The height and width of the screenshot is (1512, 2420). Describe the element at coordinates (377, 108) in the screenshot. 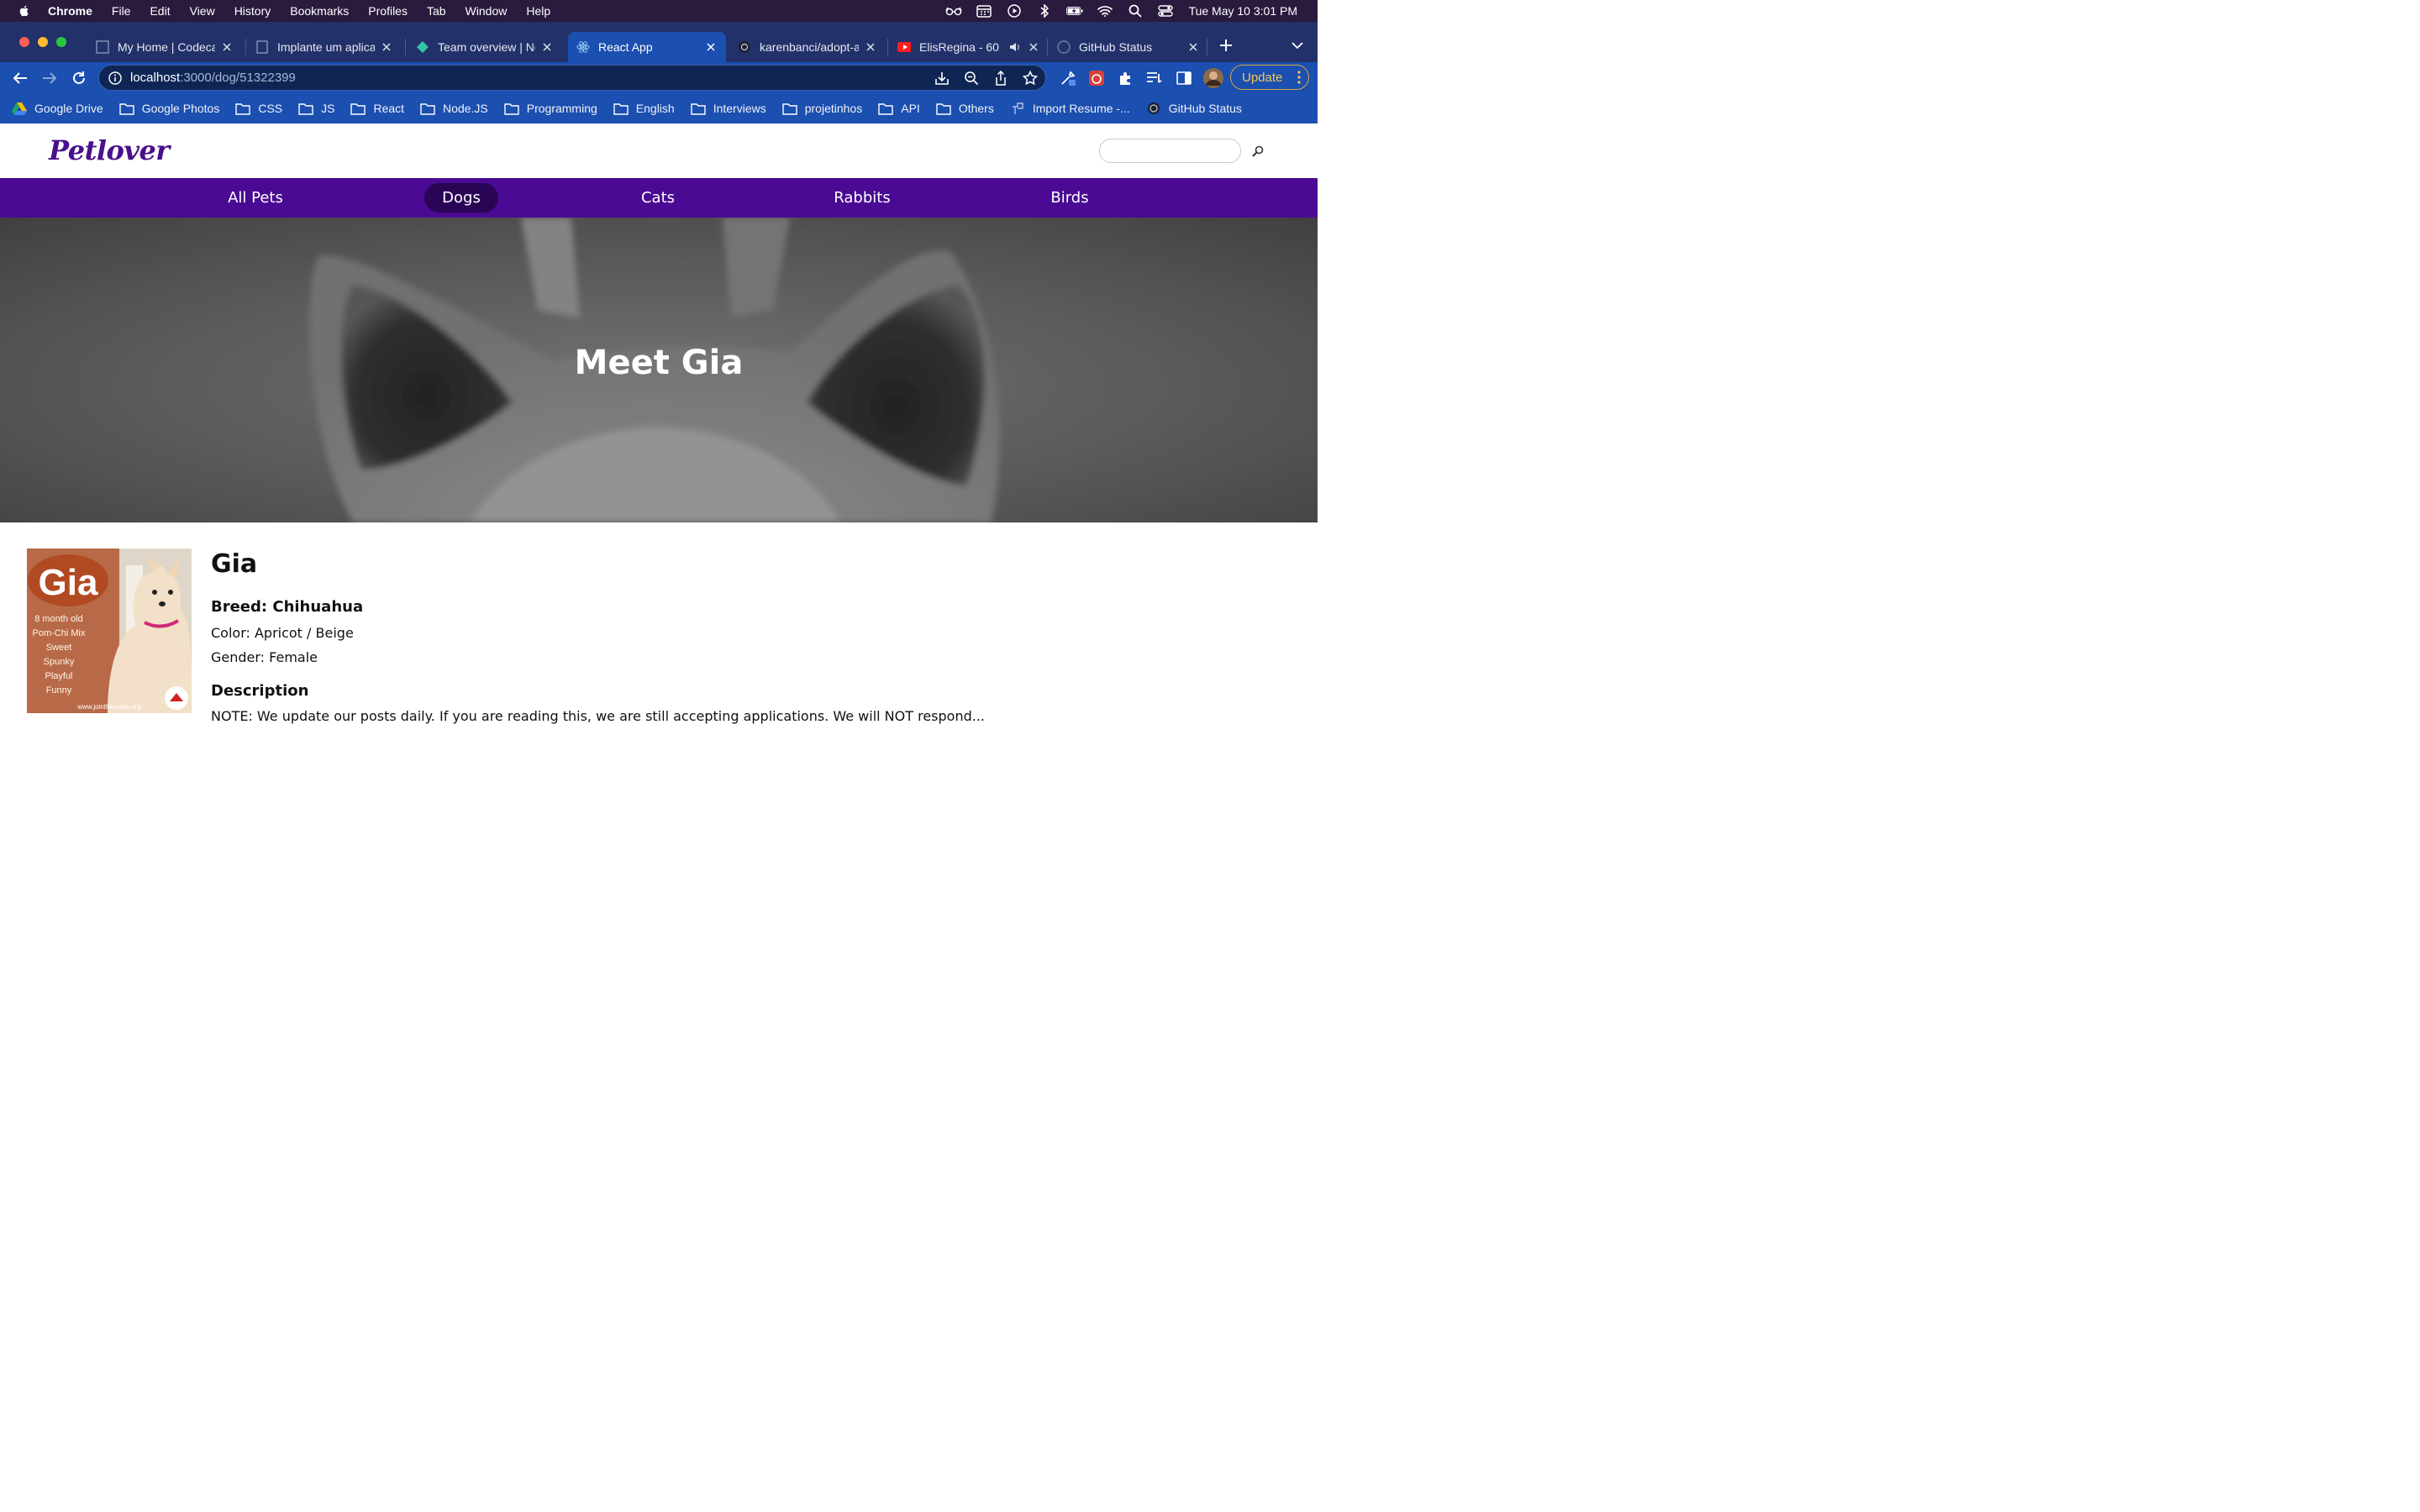

I see `bookmark-folder: React` at that location.